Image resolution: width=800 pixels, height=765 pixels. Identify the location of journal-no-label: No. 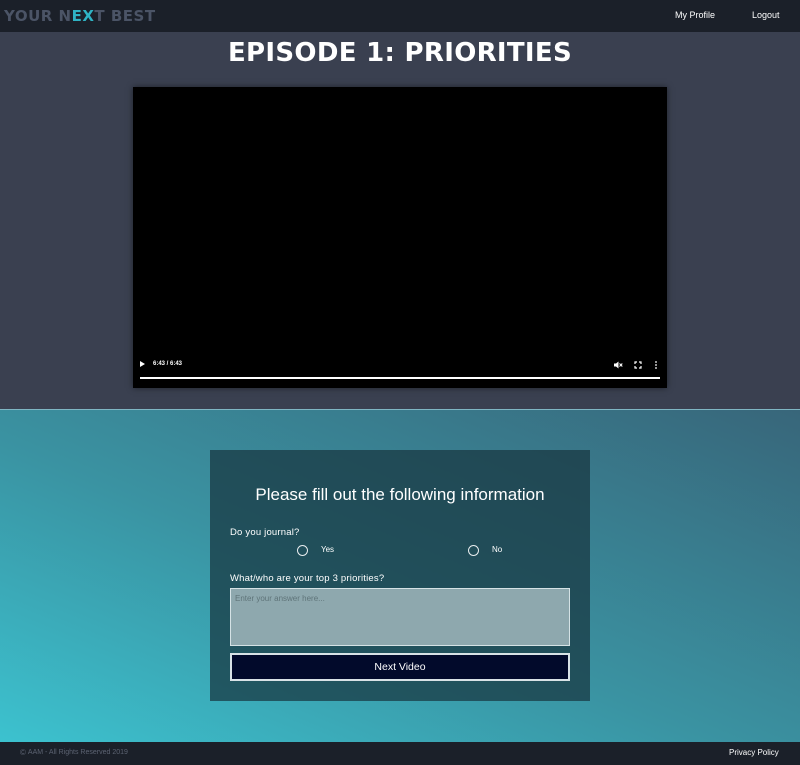
(497, 549).